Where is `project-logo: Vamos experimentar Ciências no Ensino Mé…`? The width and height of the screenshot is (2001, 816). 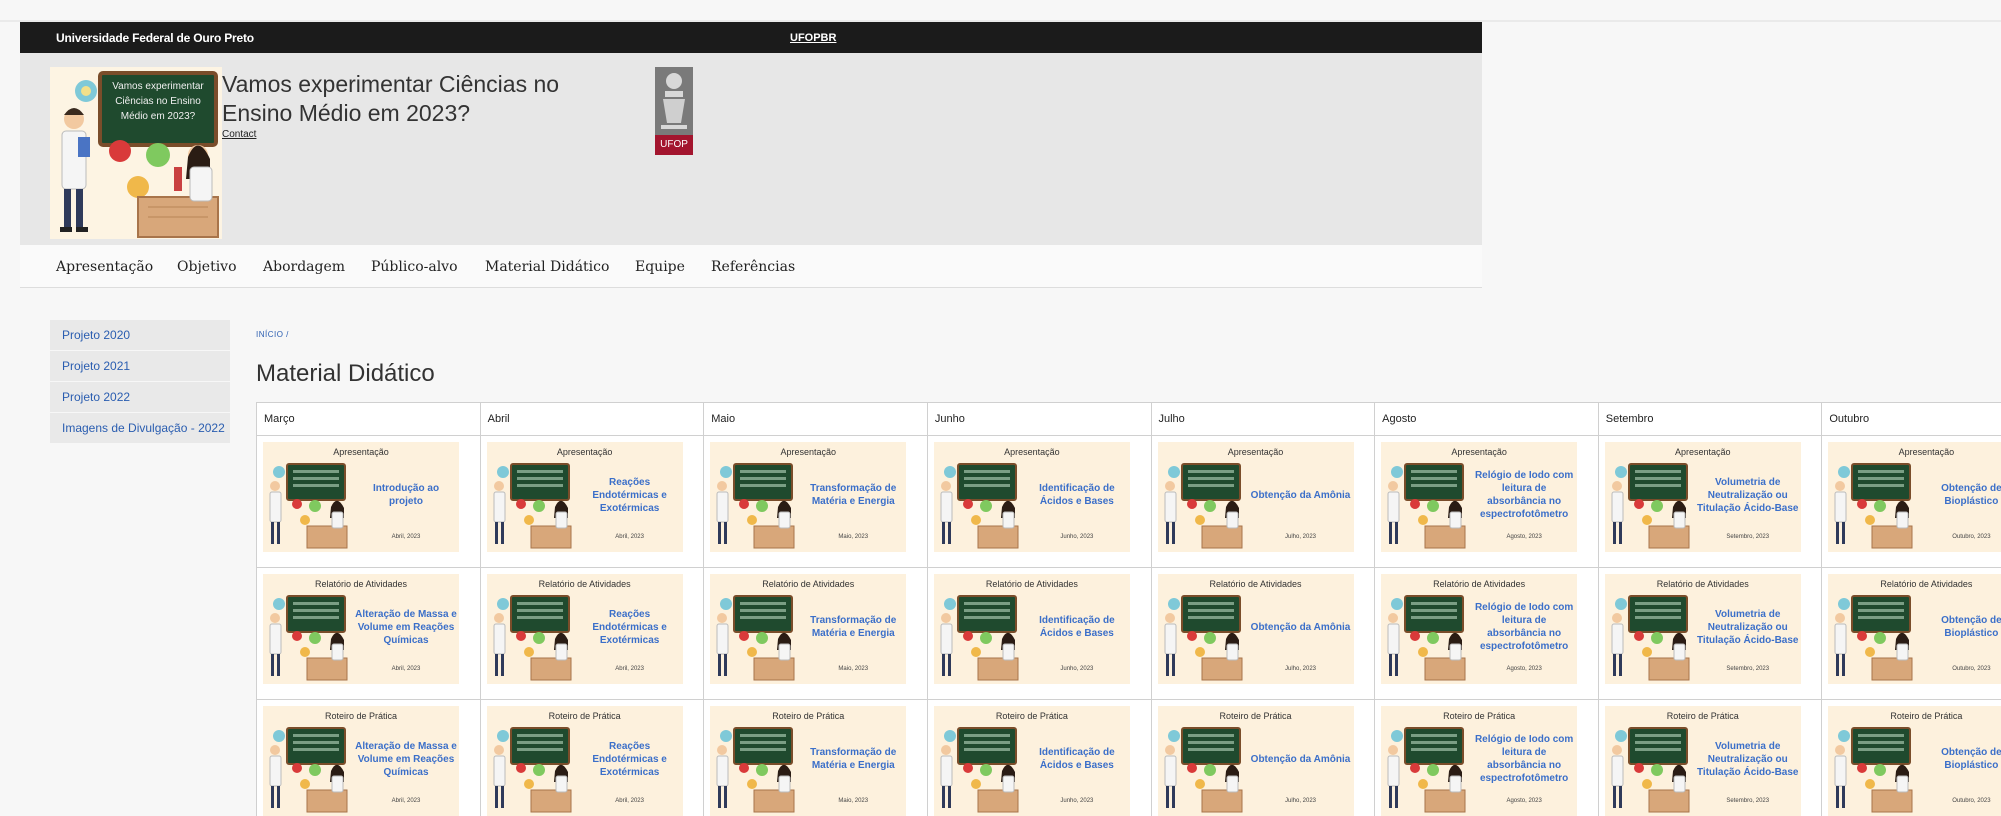
project-logo: Vamos experimentar Ciências no Ensino Mé… is located at coordinates (136, 153).